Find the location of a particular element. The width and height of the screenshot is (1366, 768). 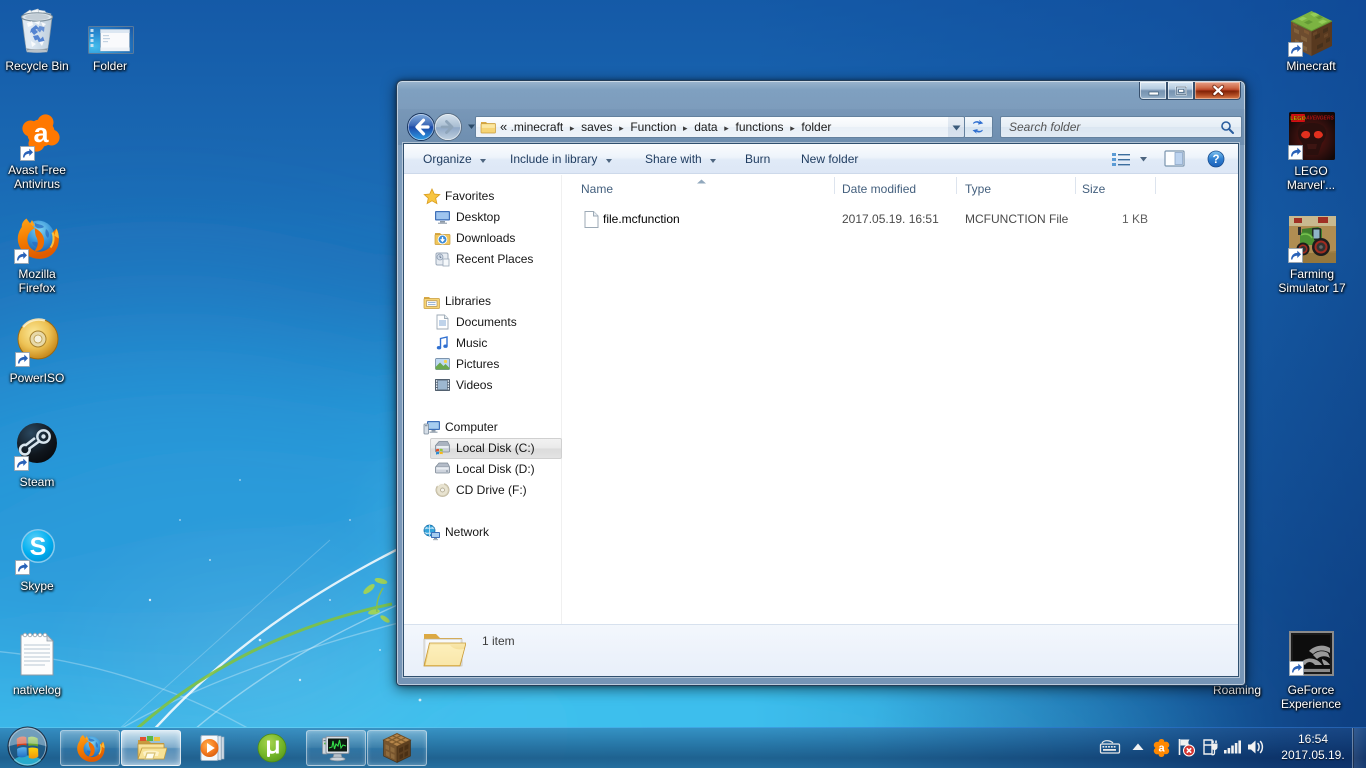

svg-text: S is located at coordinates (38, 547).